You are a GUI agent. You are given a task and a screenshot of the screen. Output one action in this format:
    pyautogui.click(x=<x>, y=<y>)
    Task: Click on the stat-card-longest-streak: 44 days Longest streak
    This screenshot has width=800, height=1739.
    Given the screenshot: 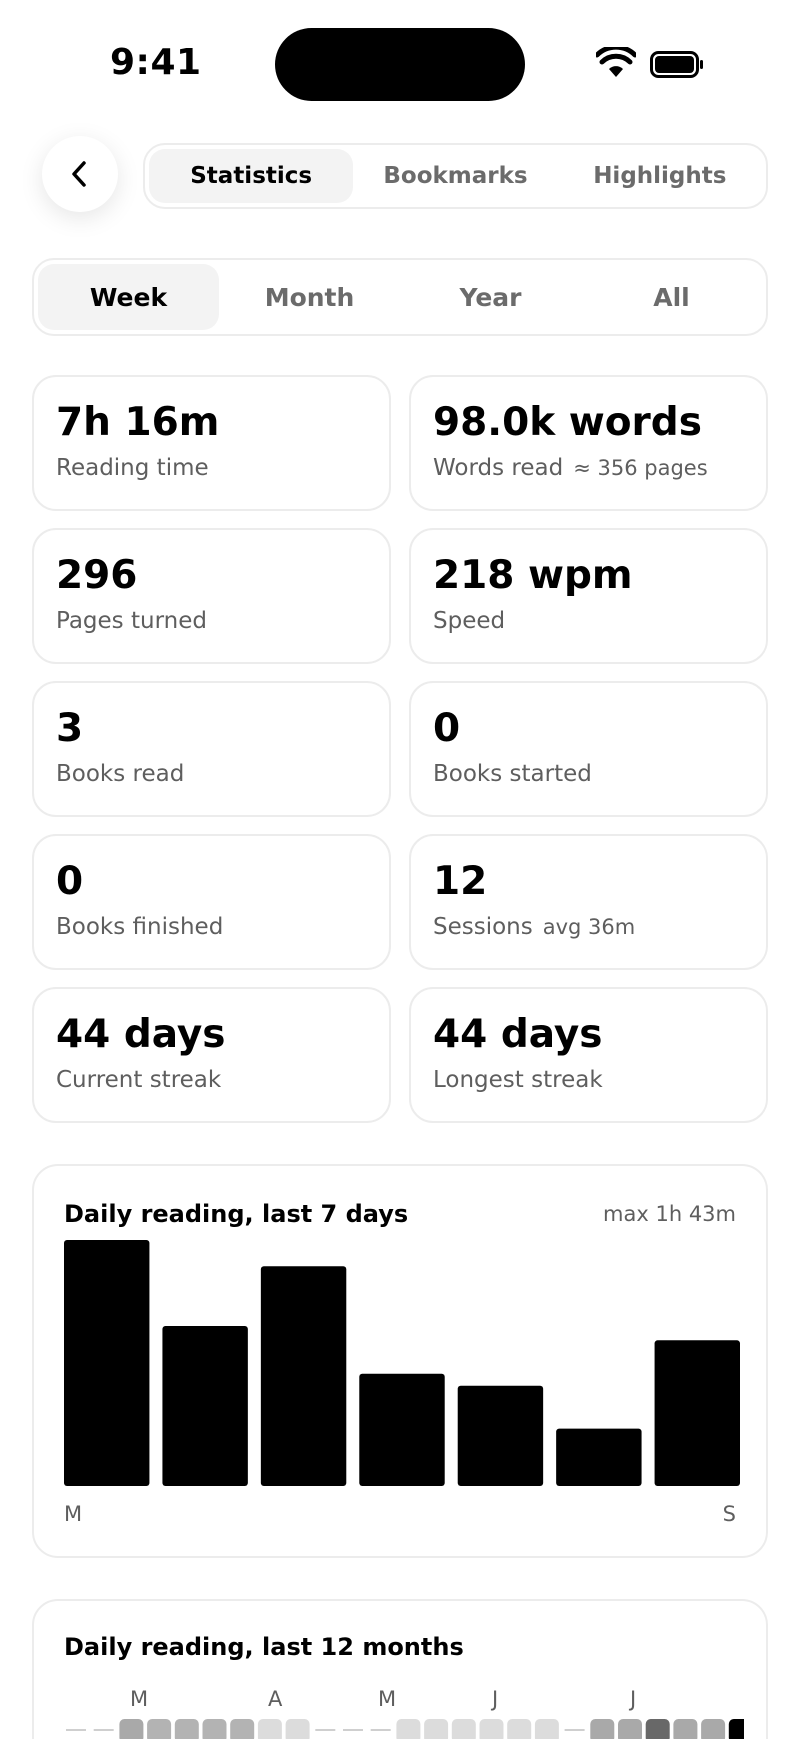 What is the action you would take?
    pyautogui.click(x=588, y=1055)
    